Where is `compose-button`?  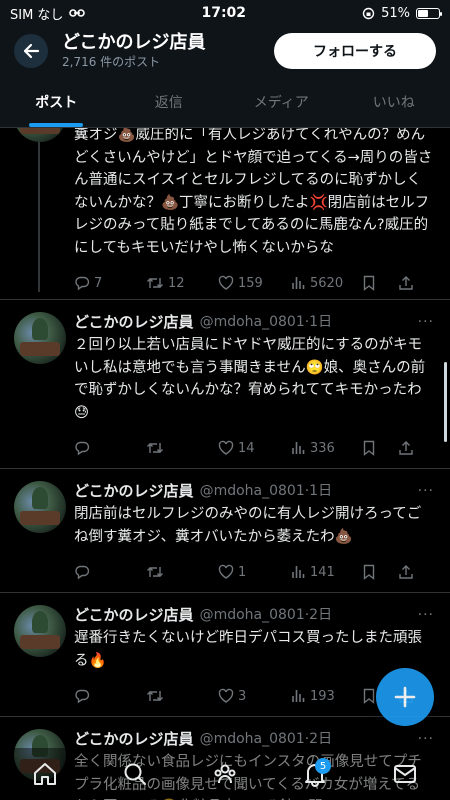 compose-button is located at coordinates (405, 697).